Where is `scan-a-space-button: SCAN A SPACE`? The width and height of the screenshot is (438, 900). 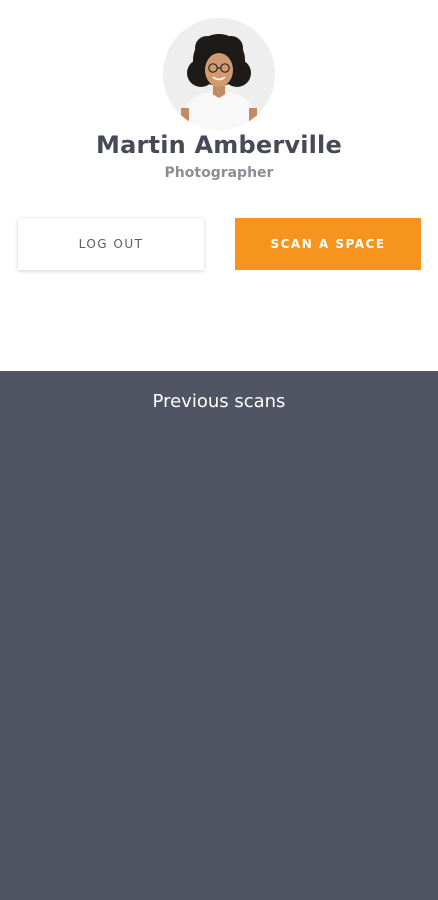
scan-a-space-button: SCAN A SPACE is located at coordinates (328, 244).